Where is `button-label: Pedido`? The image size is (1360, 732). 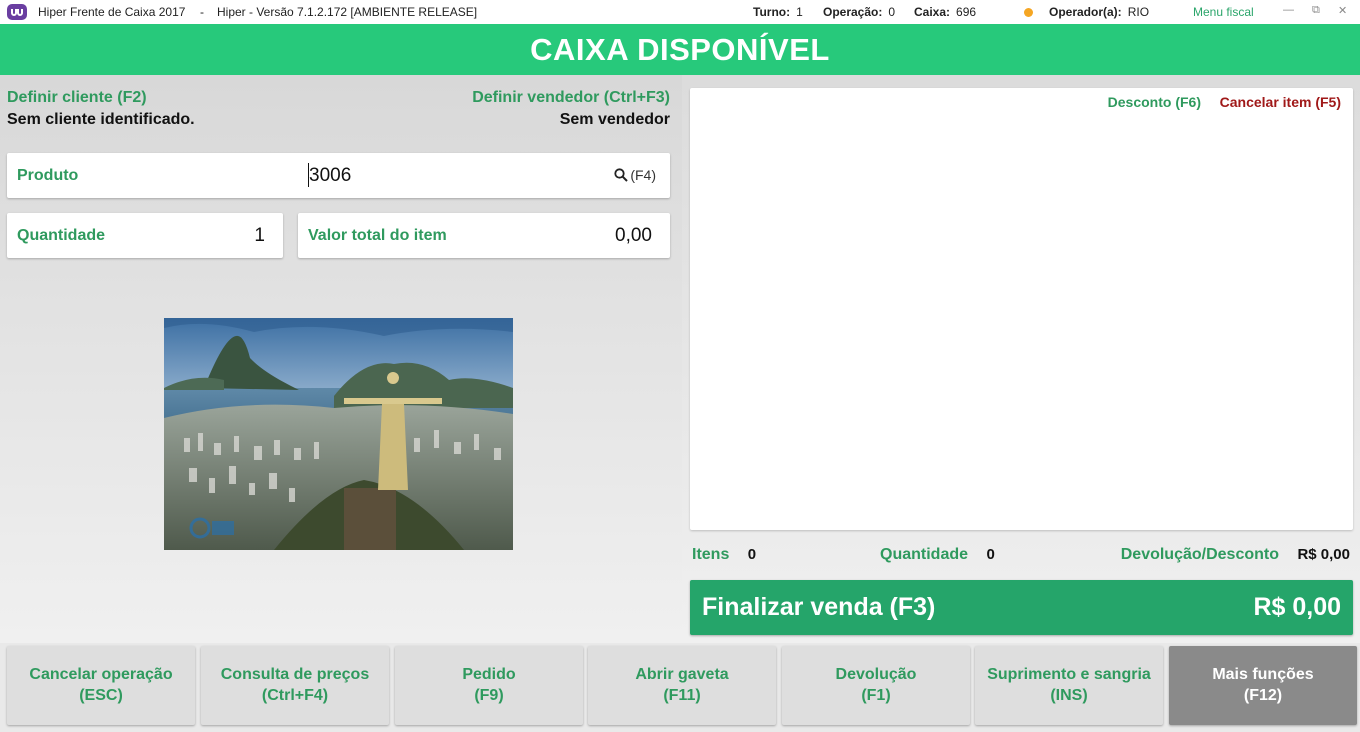
button-label: Pedido is located at coordinates (489, 674).